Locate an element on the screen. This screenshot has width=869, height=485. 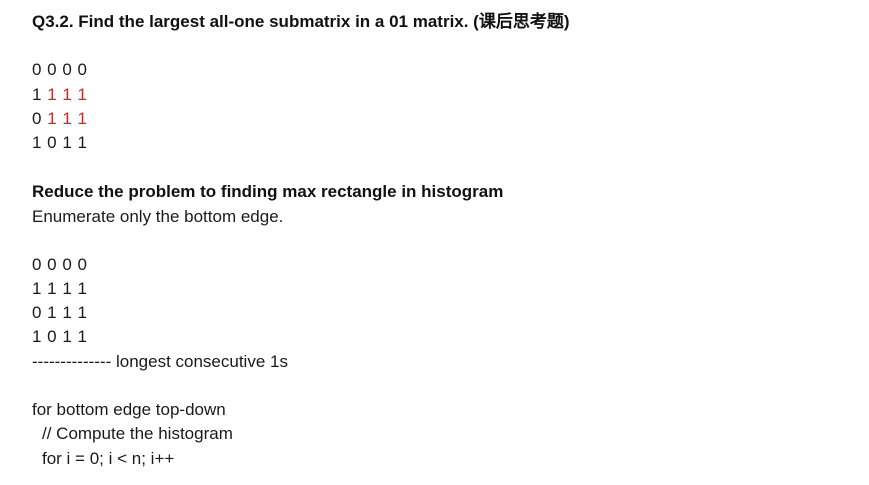
matrix1-row-3-plain: 0 is located at coordinates (40, 118).